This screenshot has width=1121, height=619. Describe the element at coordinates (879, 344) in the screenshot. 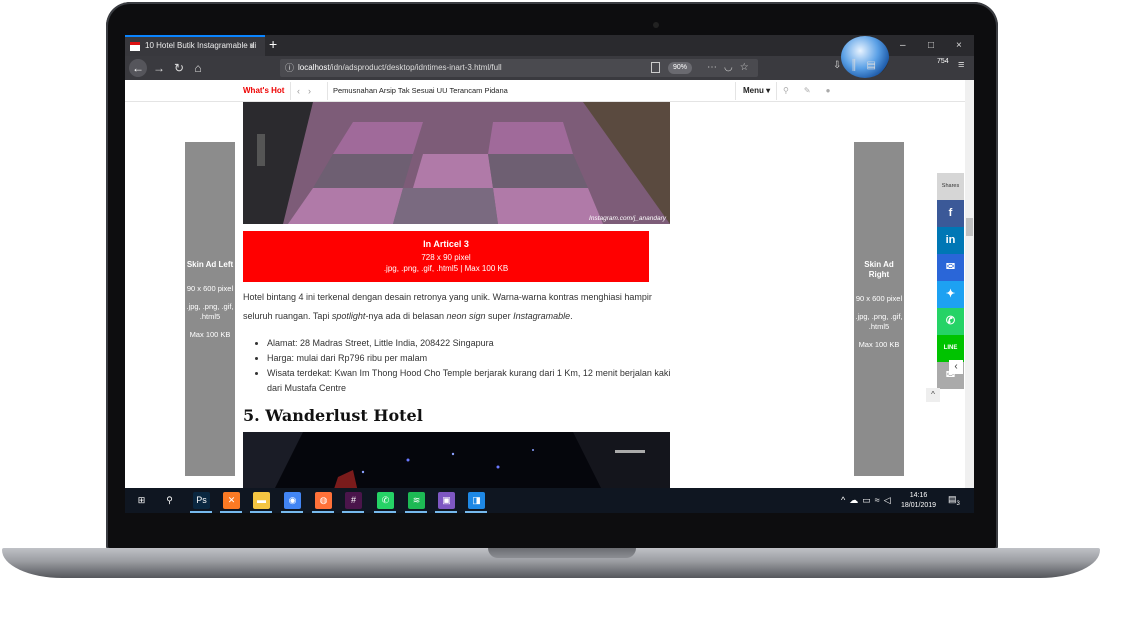

I see `skin-ad-max: Max 100 KB` at that location.